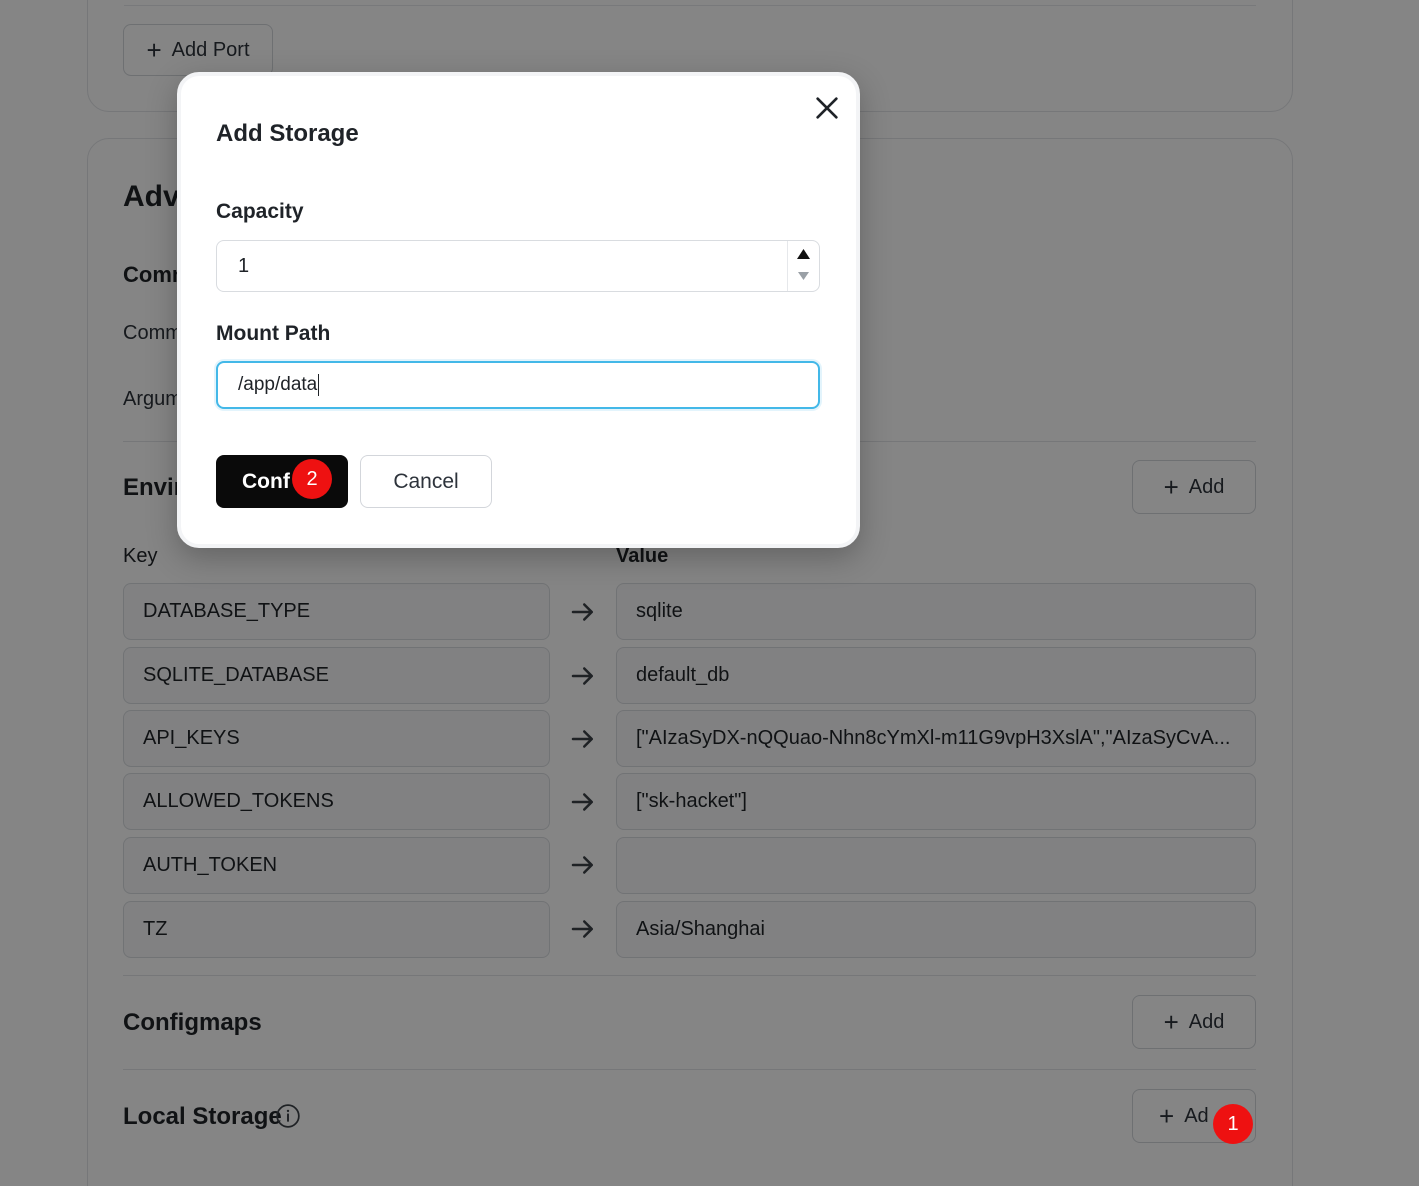  I want to click on text-caret, so click(319, 385).